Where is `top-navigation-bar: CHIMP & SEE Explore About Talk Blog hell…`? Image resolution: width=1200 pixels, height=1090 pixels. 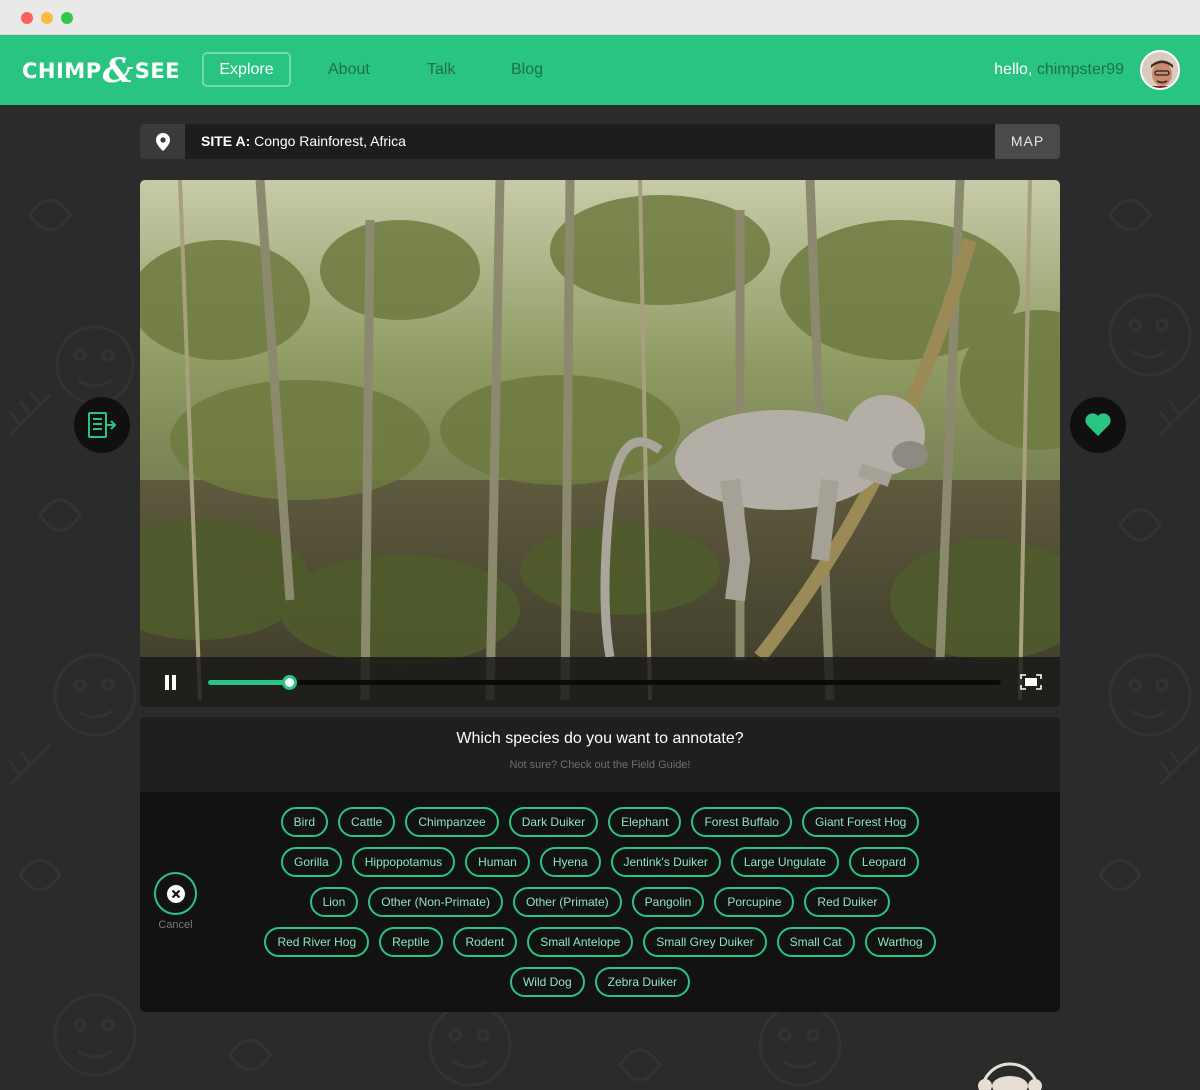 top-navigation-bar: CHIMP & SEE Explore About Talk Blog hell… is located at coordinates (600, 70).